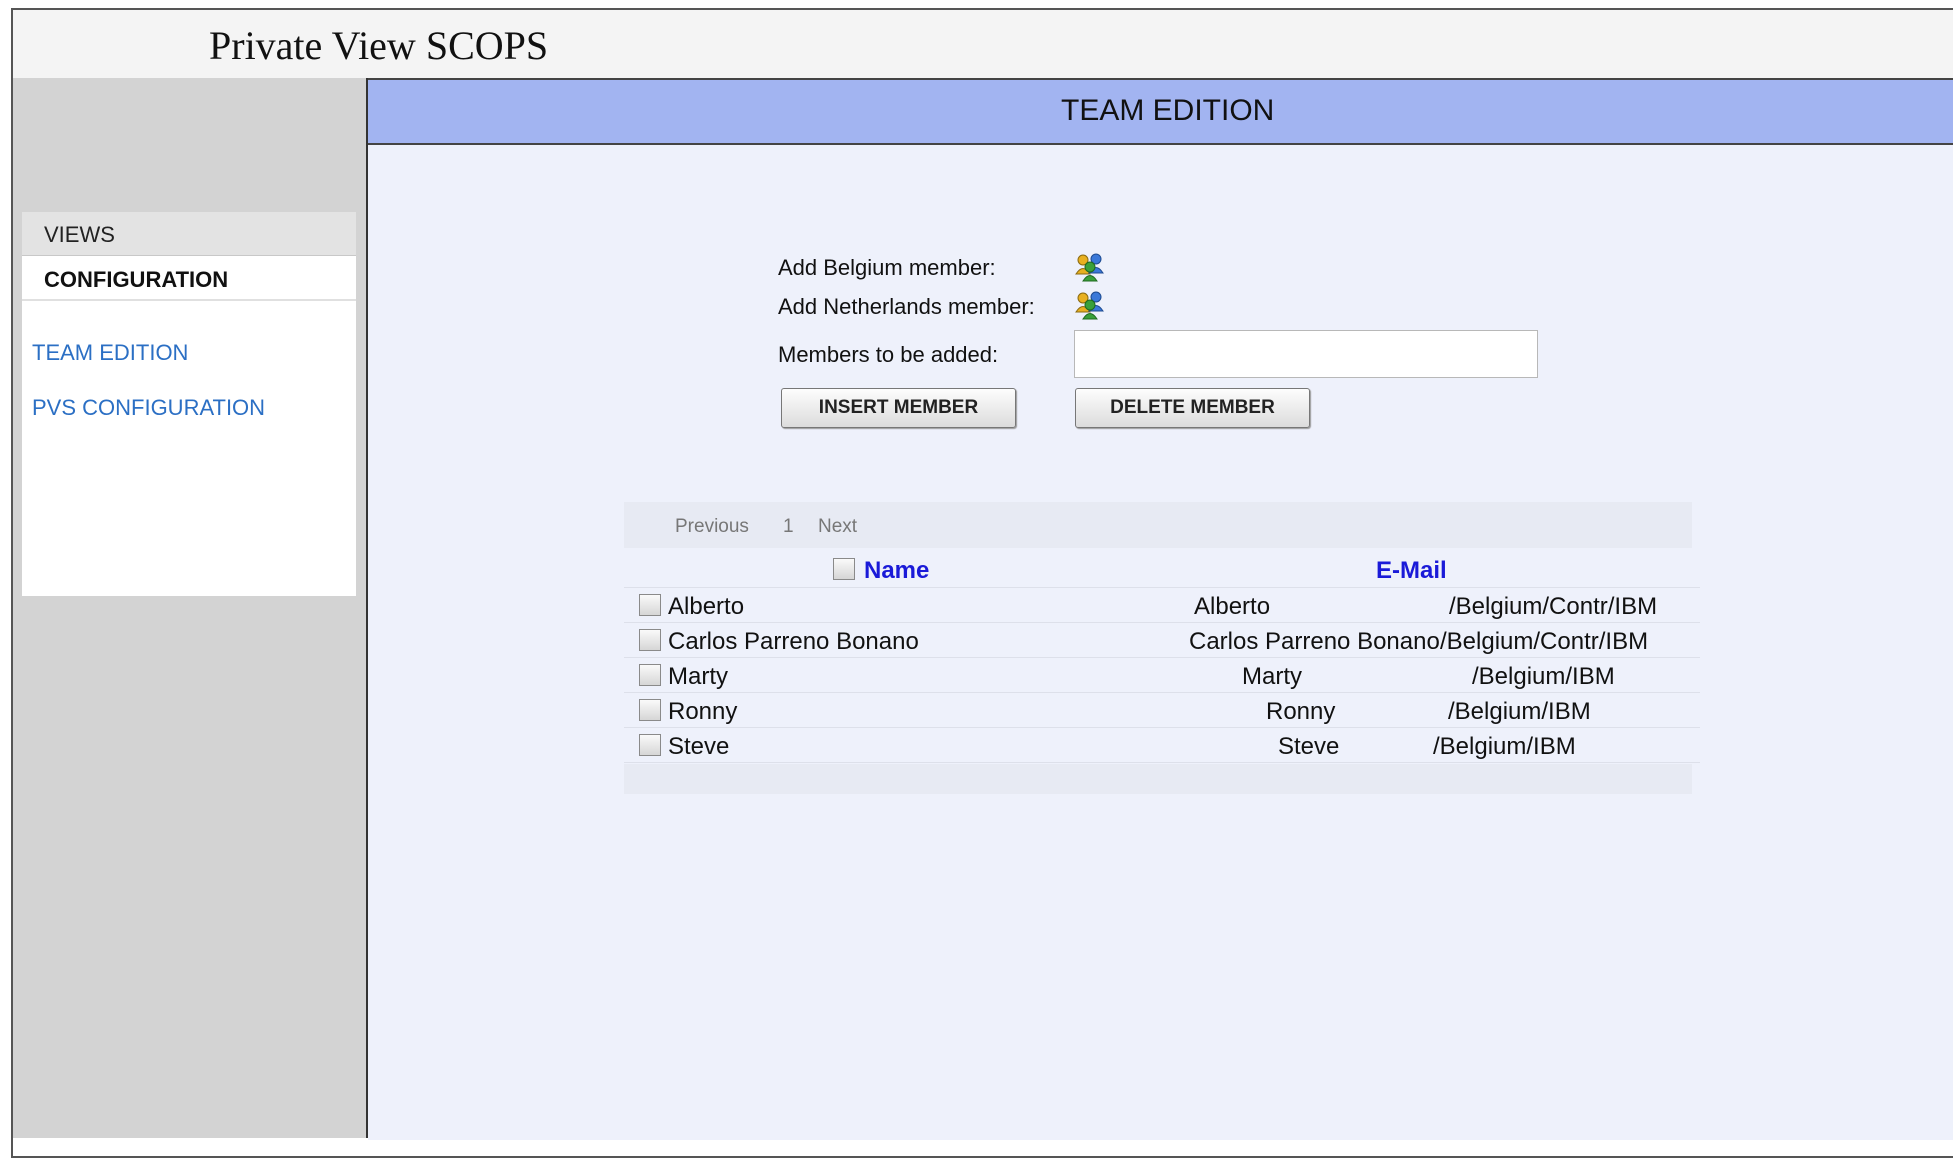  What do you see at coordinates (982, 44) in the screenshot?
I see `app-header: Private View SCOPS` at bounding box center [982, 44].